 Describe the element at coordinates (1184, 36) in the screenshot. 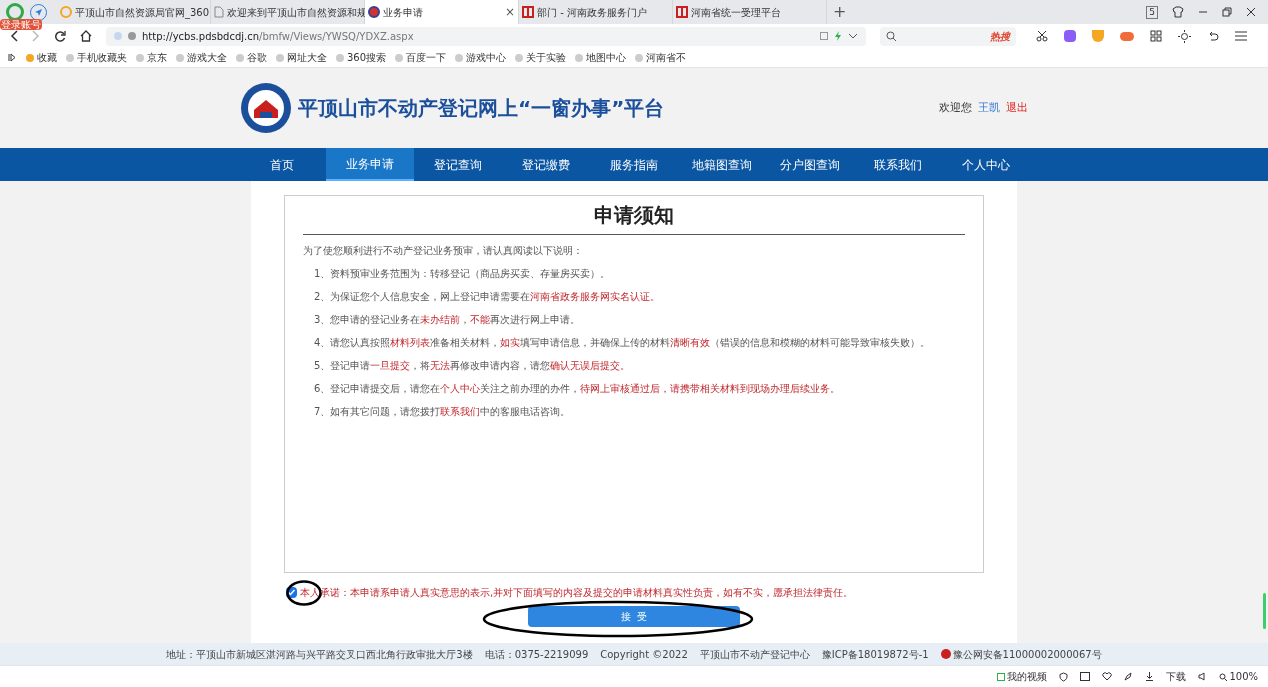

I see `sun-icon` at that location.